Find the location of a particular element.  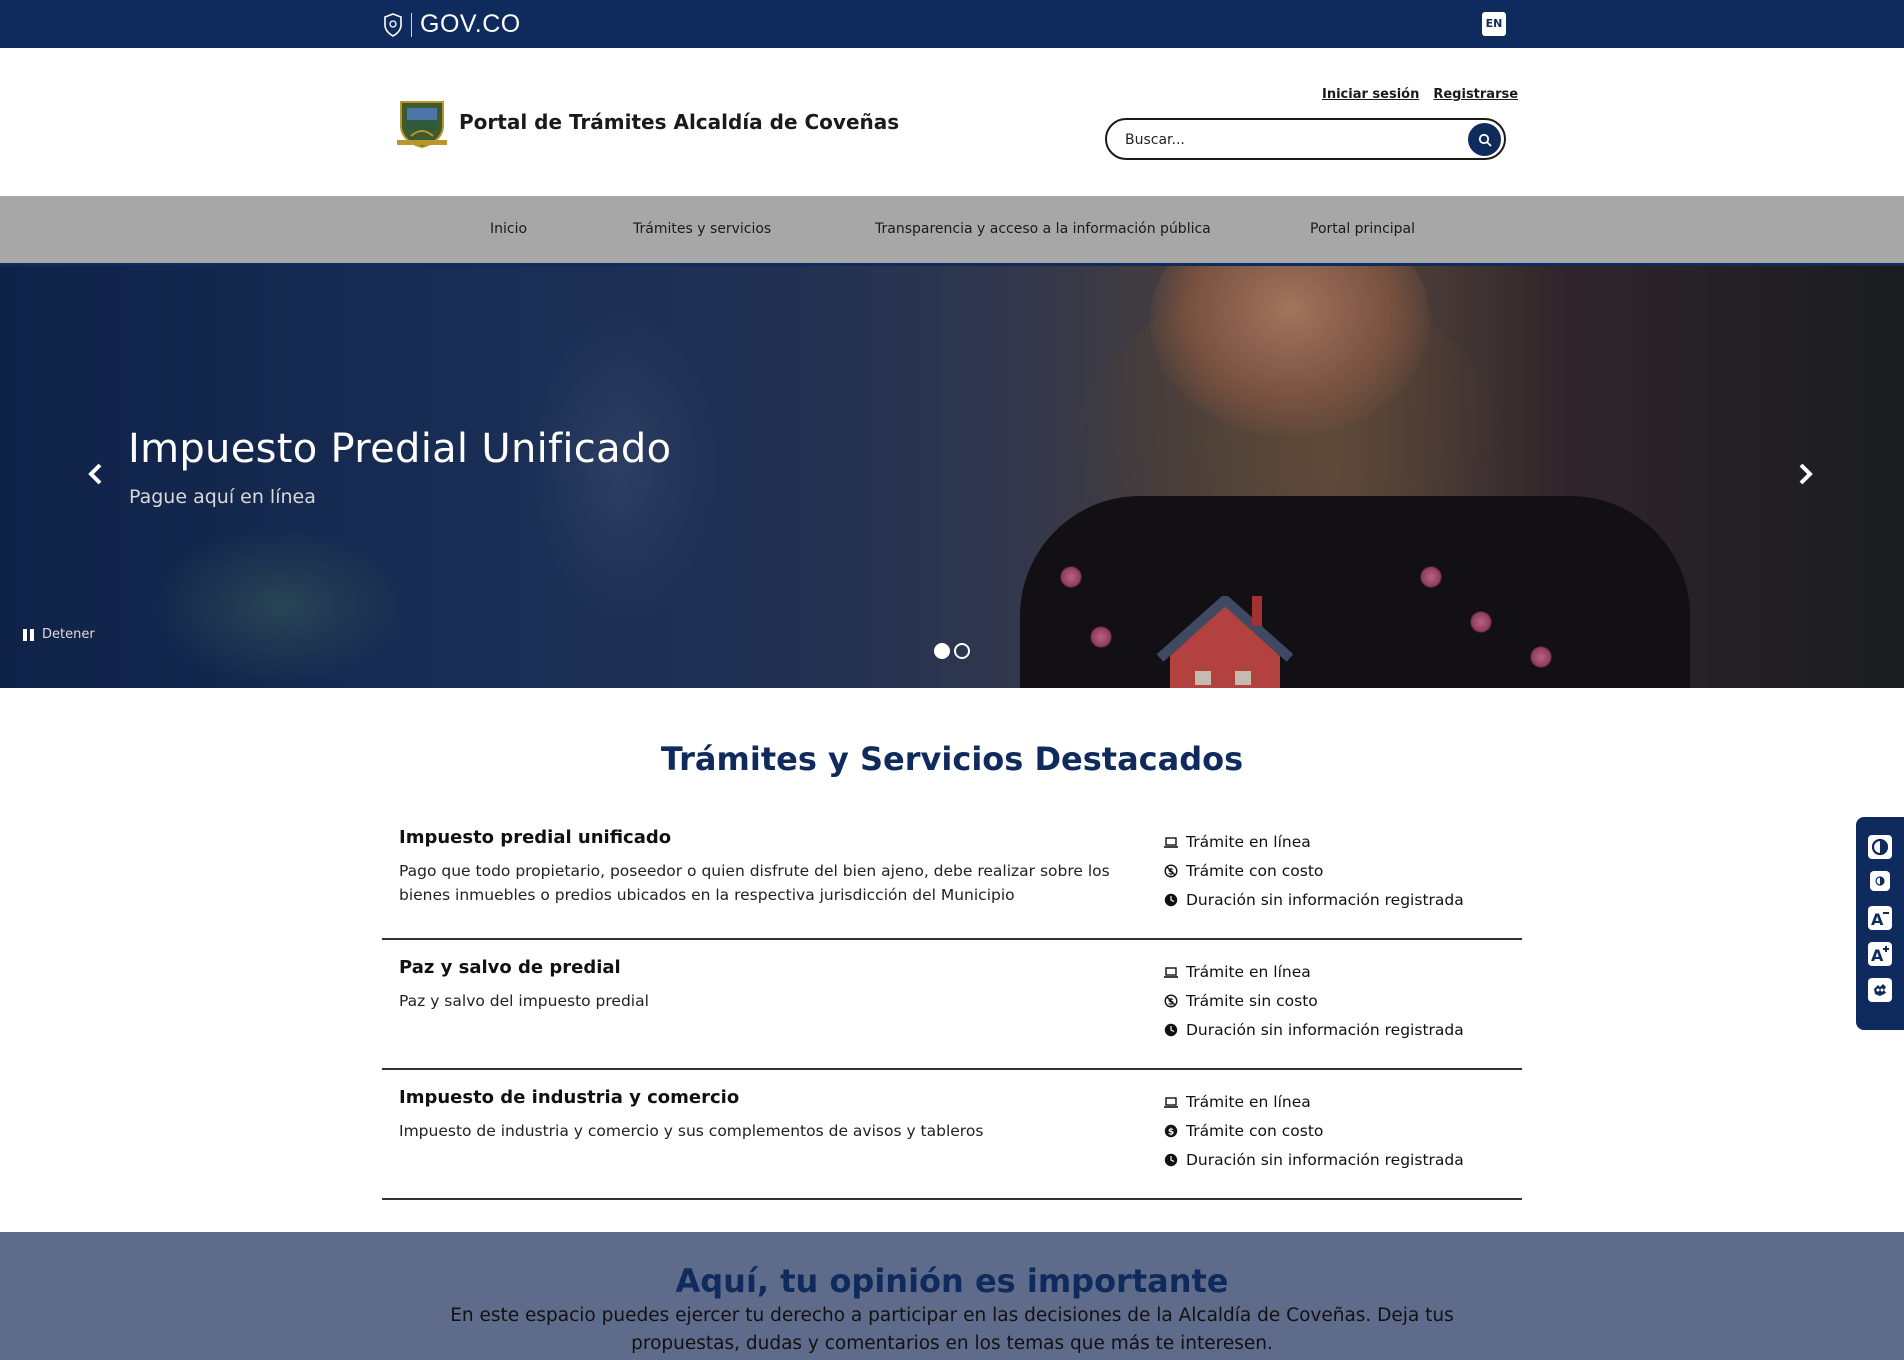

govco-logo-text: GOV.CO is located at coordinates (470, 24).